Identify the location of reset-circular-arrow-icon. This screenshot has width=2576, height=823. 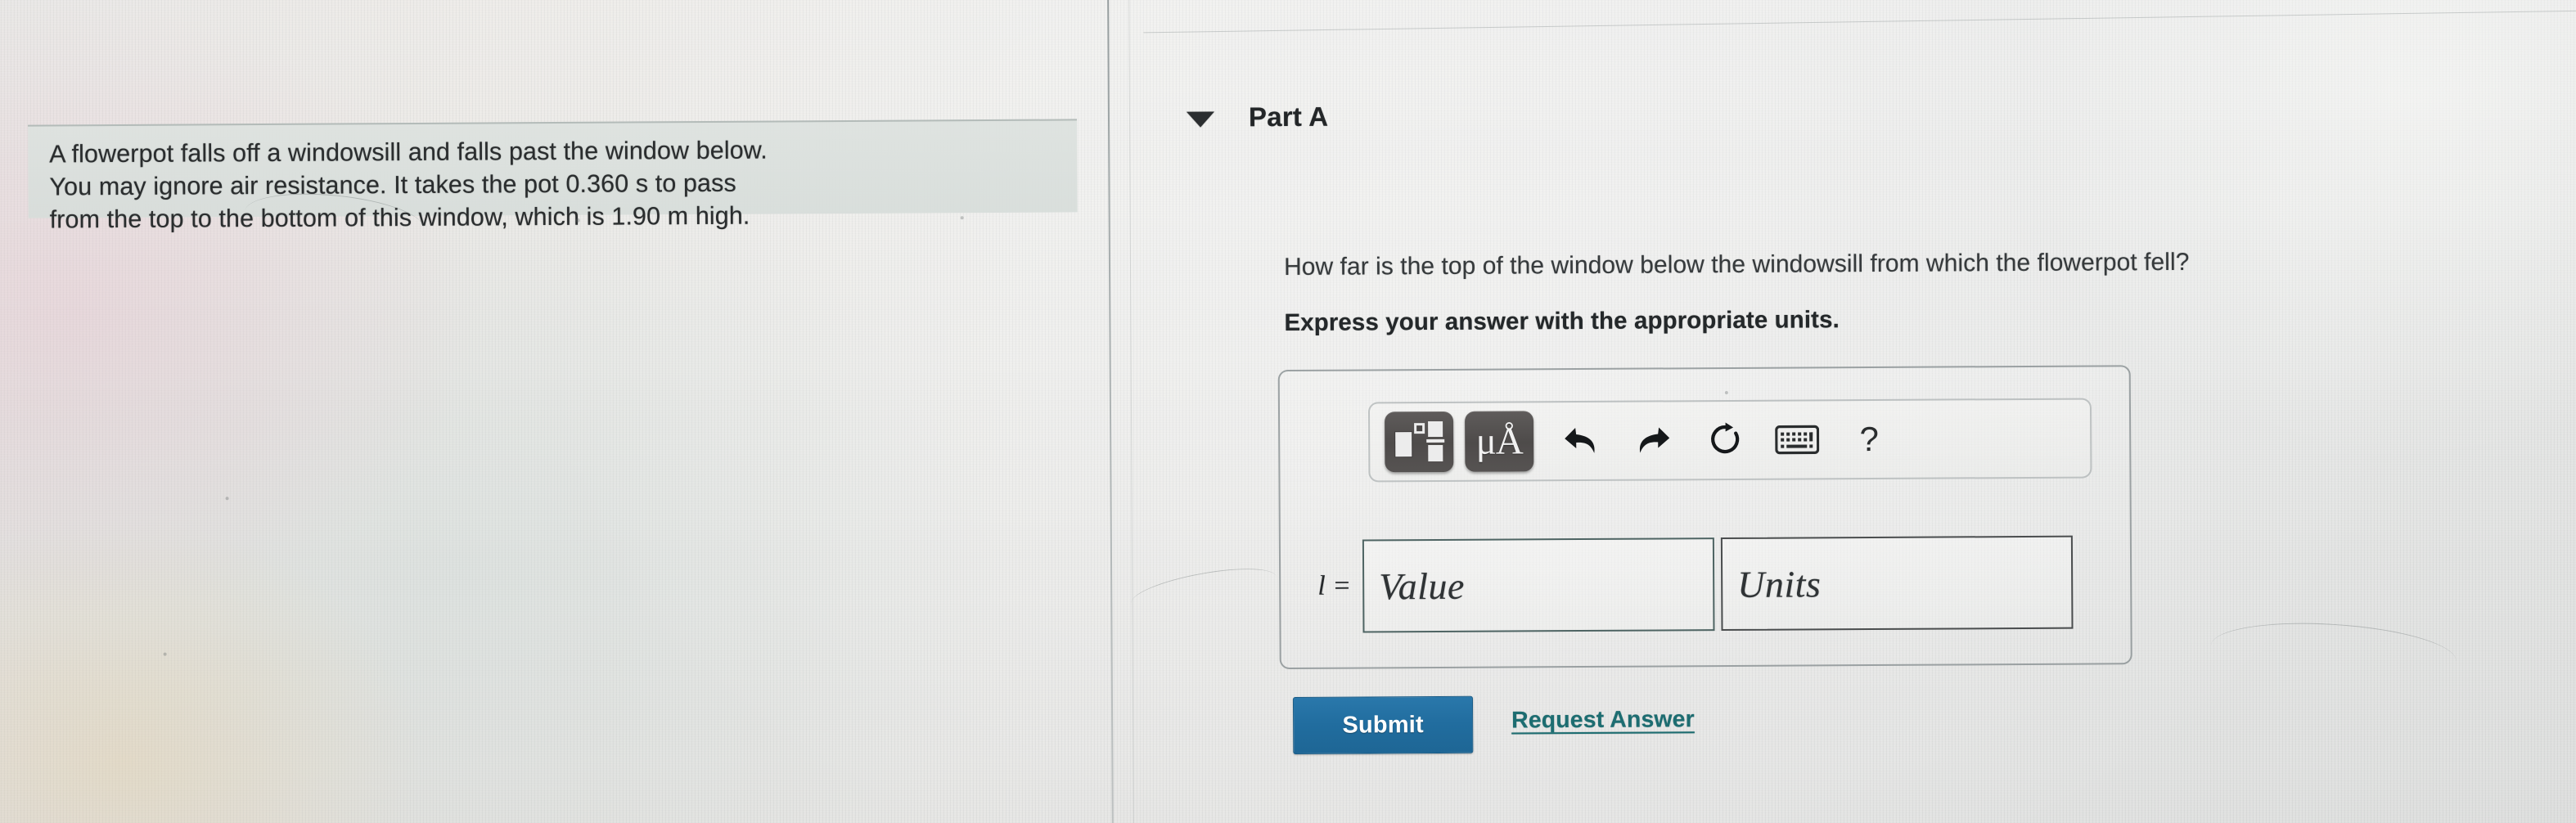
(1726, 438).